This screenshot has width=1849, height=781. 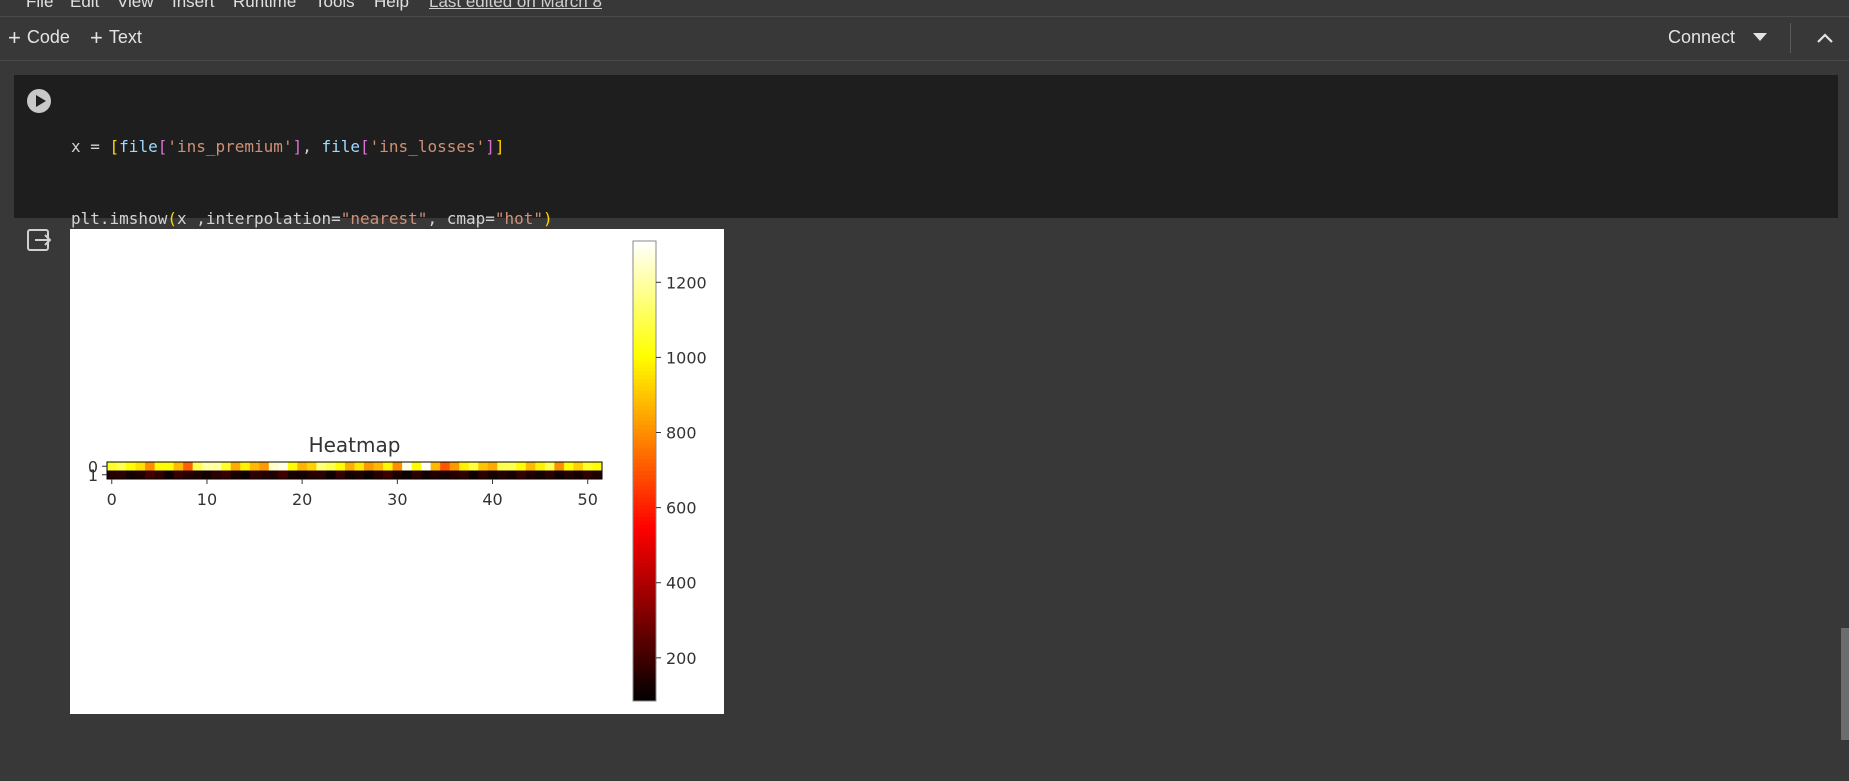 I want to click on chart-title: Heatmap, so click(x=355, y=445).